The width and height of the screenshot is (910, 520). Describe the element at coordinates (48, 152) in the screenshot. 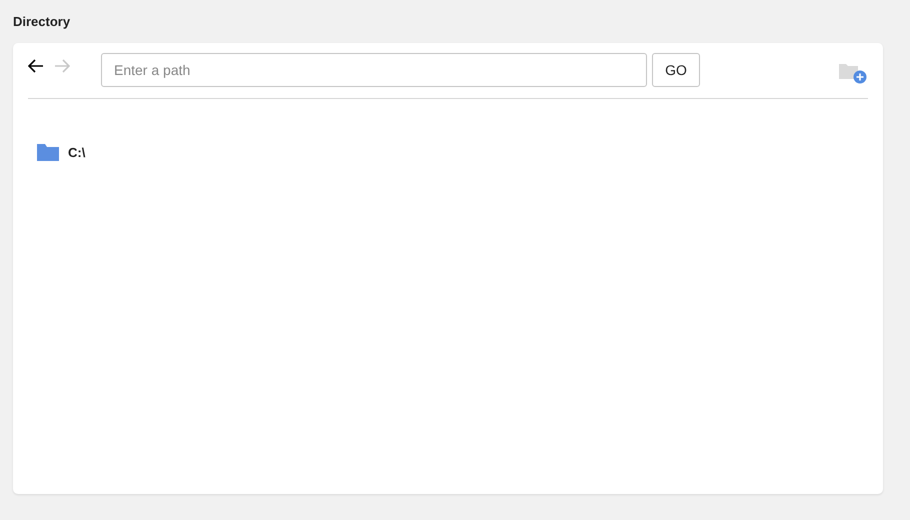

I see `folder-icon` at that location.